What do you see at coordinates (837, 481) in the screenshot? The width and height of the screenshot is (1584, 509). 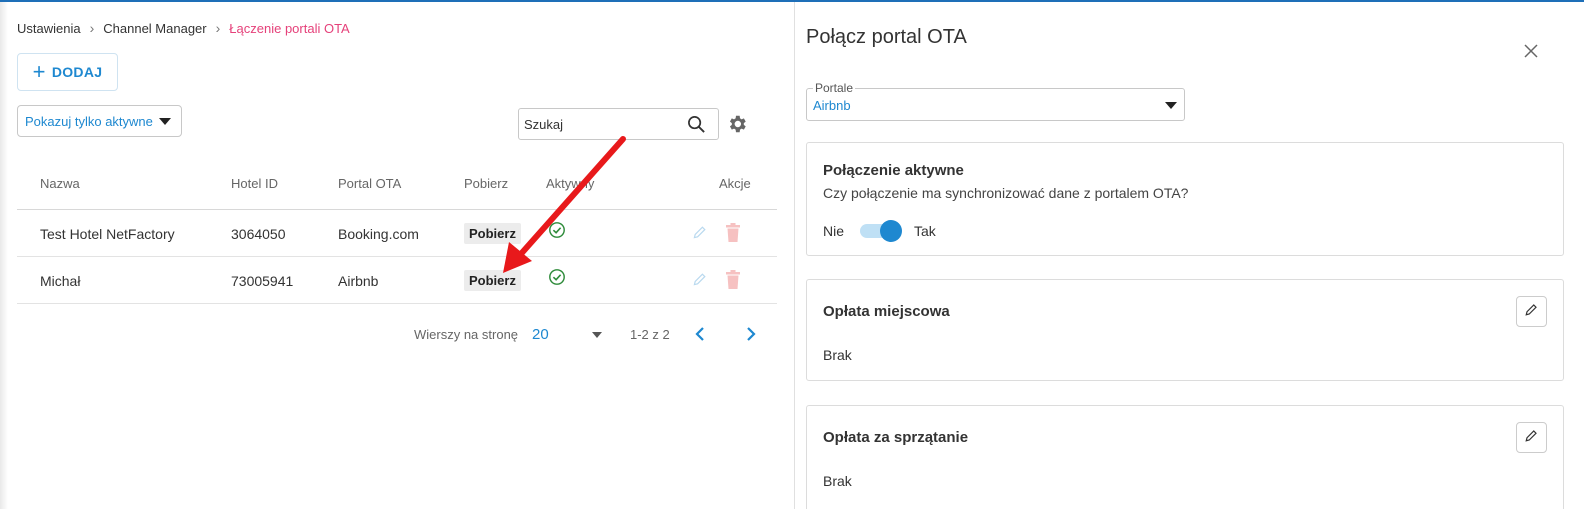 I see `cleaning-fee-value: Brak` at bounding box center [837, 481].